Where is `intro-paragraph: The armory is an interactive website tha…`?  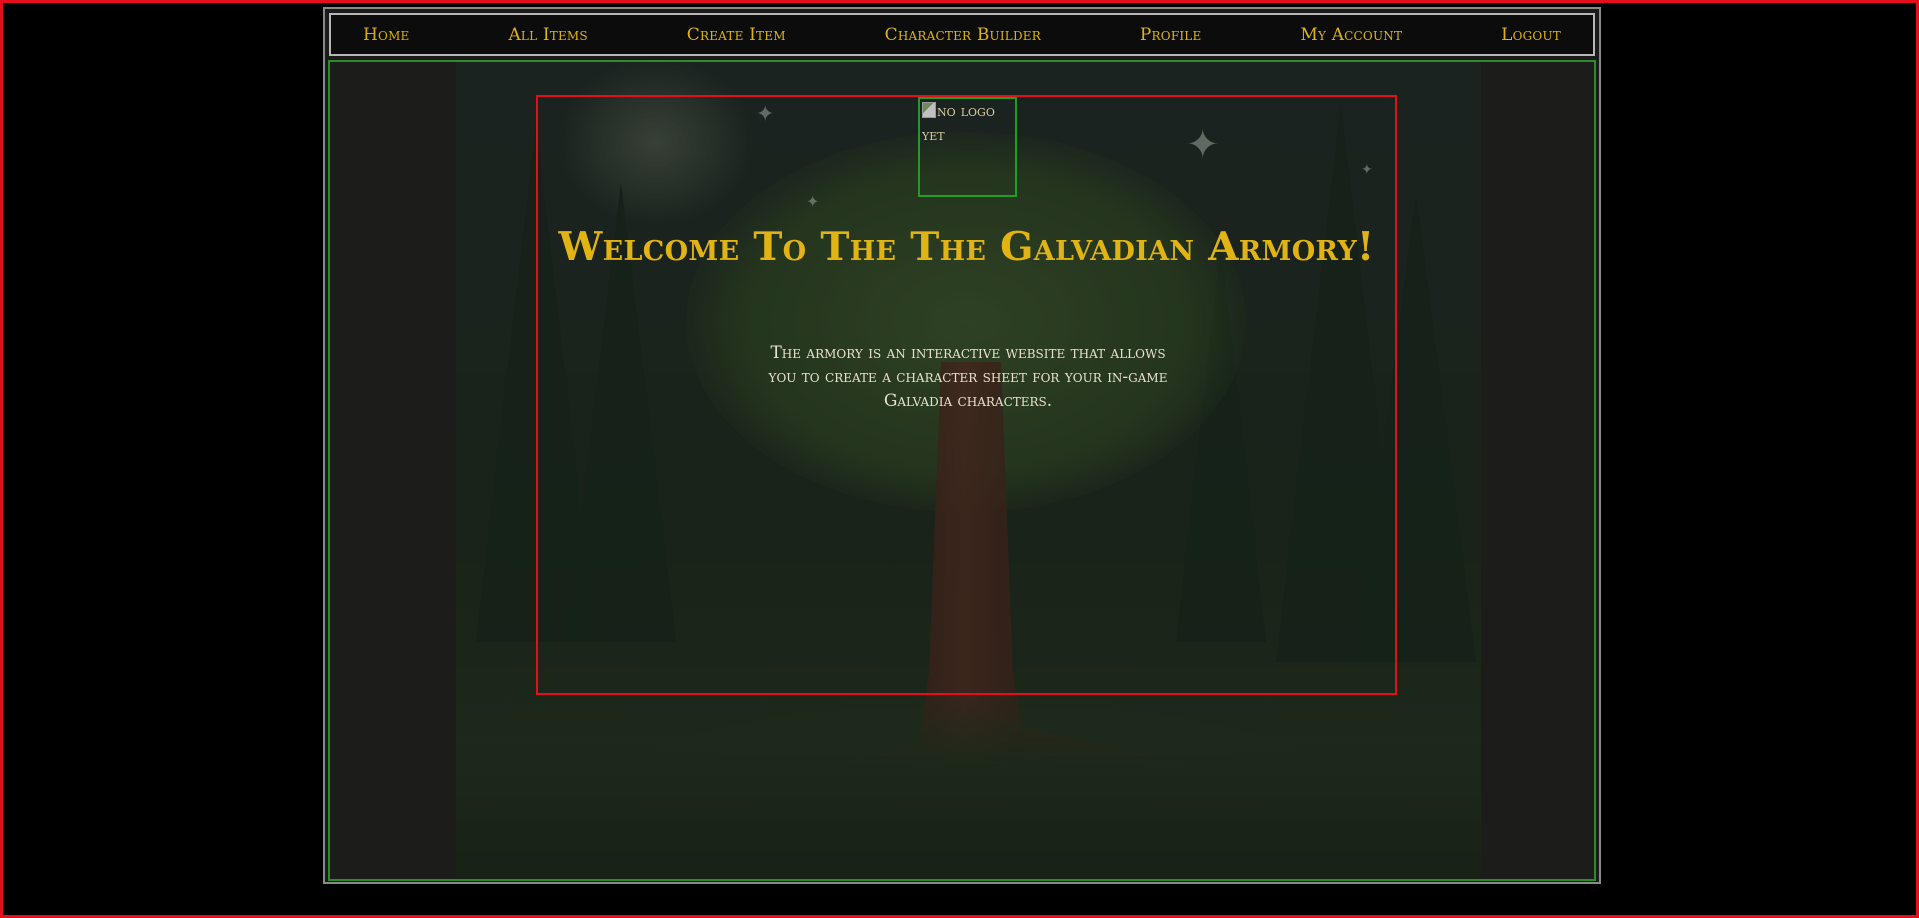
intro-paragraph: The armory is an interactive website tha… is located at coordinates (968, 377).